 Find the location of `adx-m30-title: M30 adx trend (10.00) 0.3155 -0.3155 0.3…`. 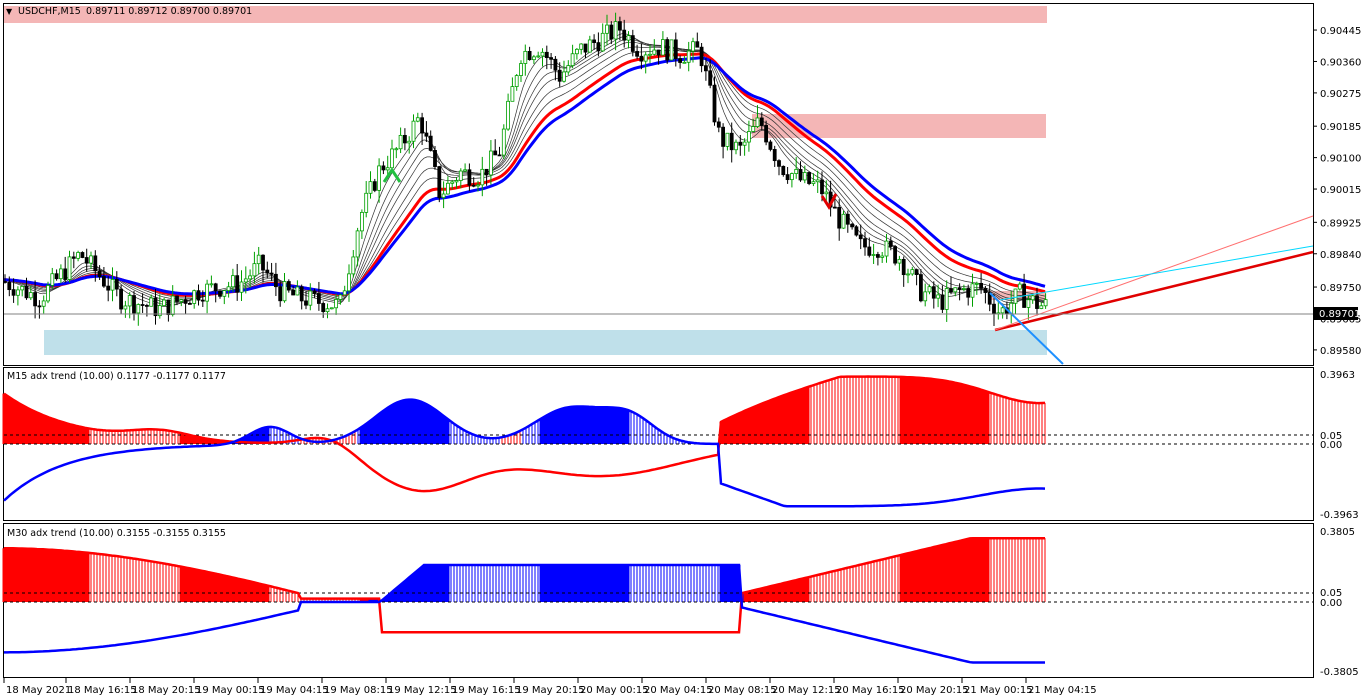

adx-m30-title: M30 adx trend (10.00) 0.3155 -0.3155 0.3… is located at coordinates (116, 533).